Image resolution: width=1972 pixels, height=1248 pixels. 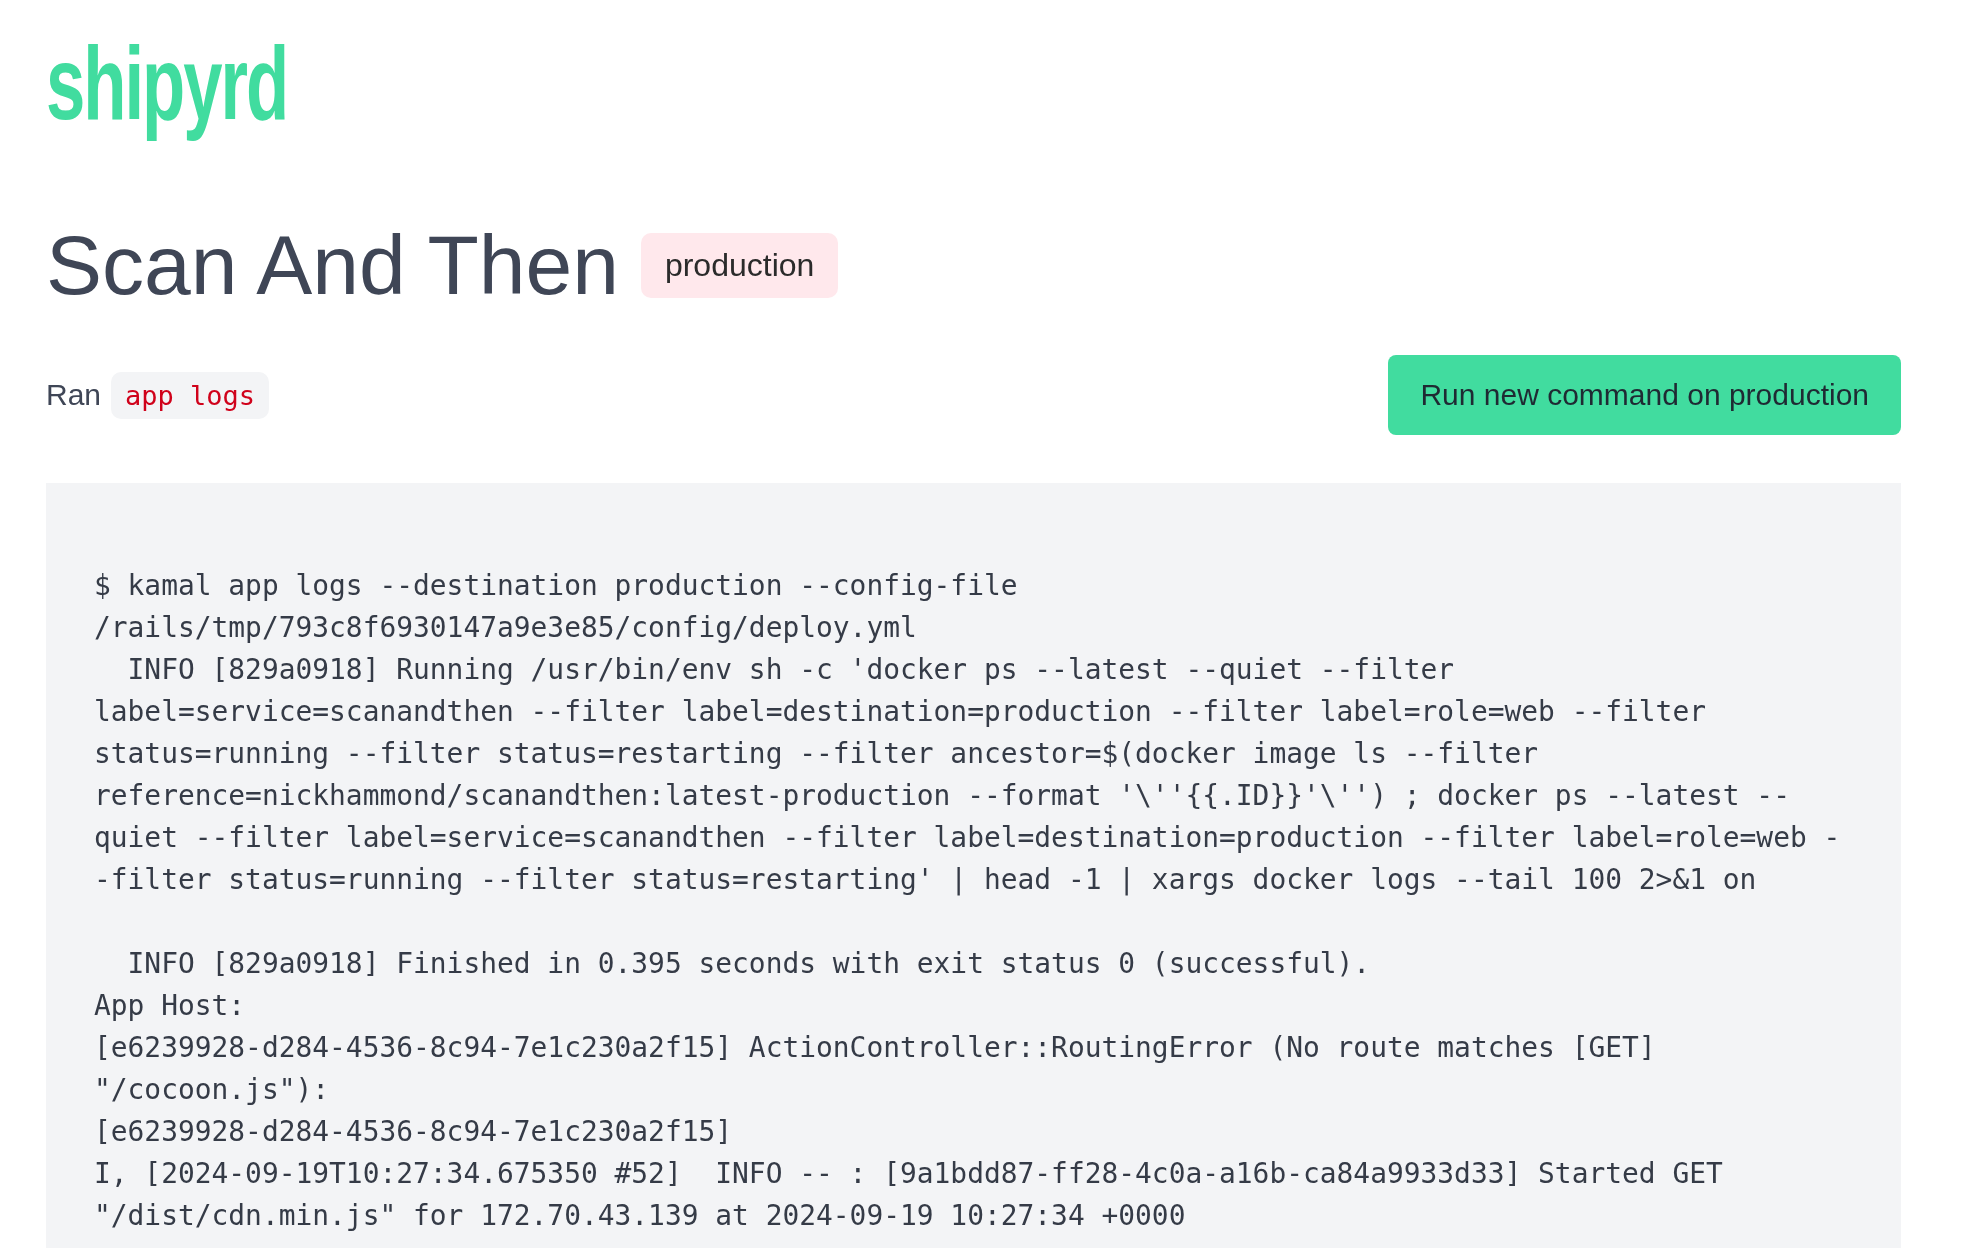 What do you see at coordinates (332, 265) in the screenshot?
I see `page-title: Scan And Then` at bounding box center [332, 265].